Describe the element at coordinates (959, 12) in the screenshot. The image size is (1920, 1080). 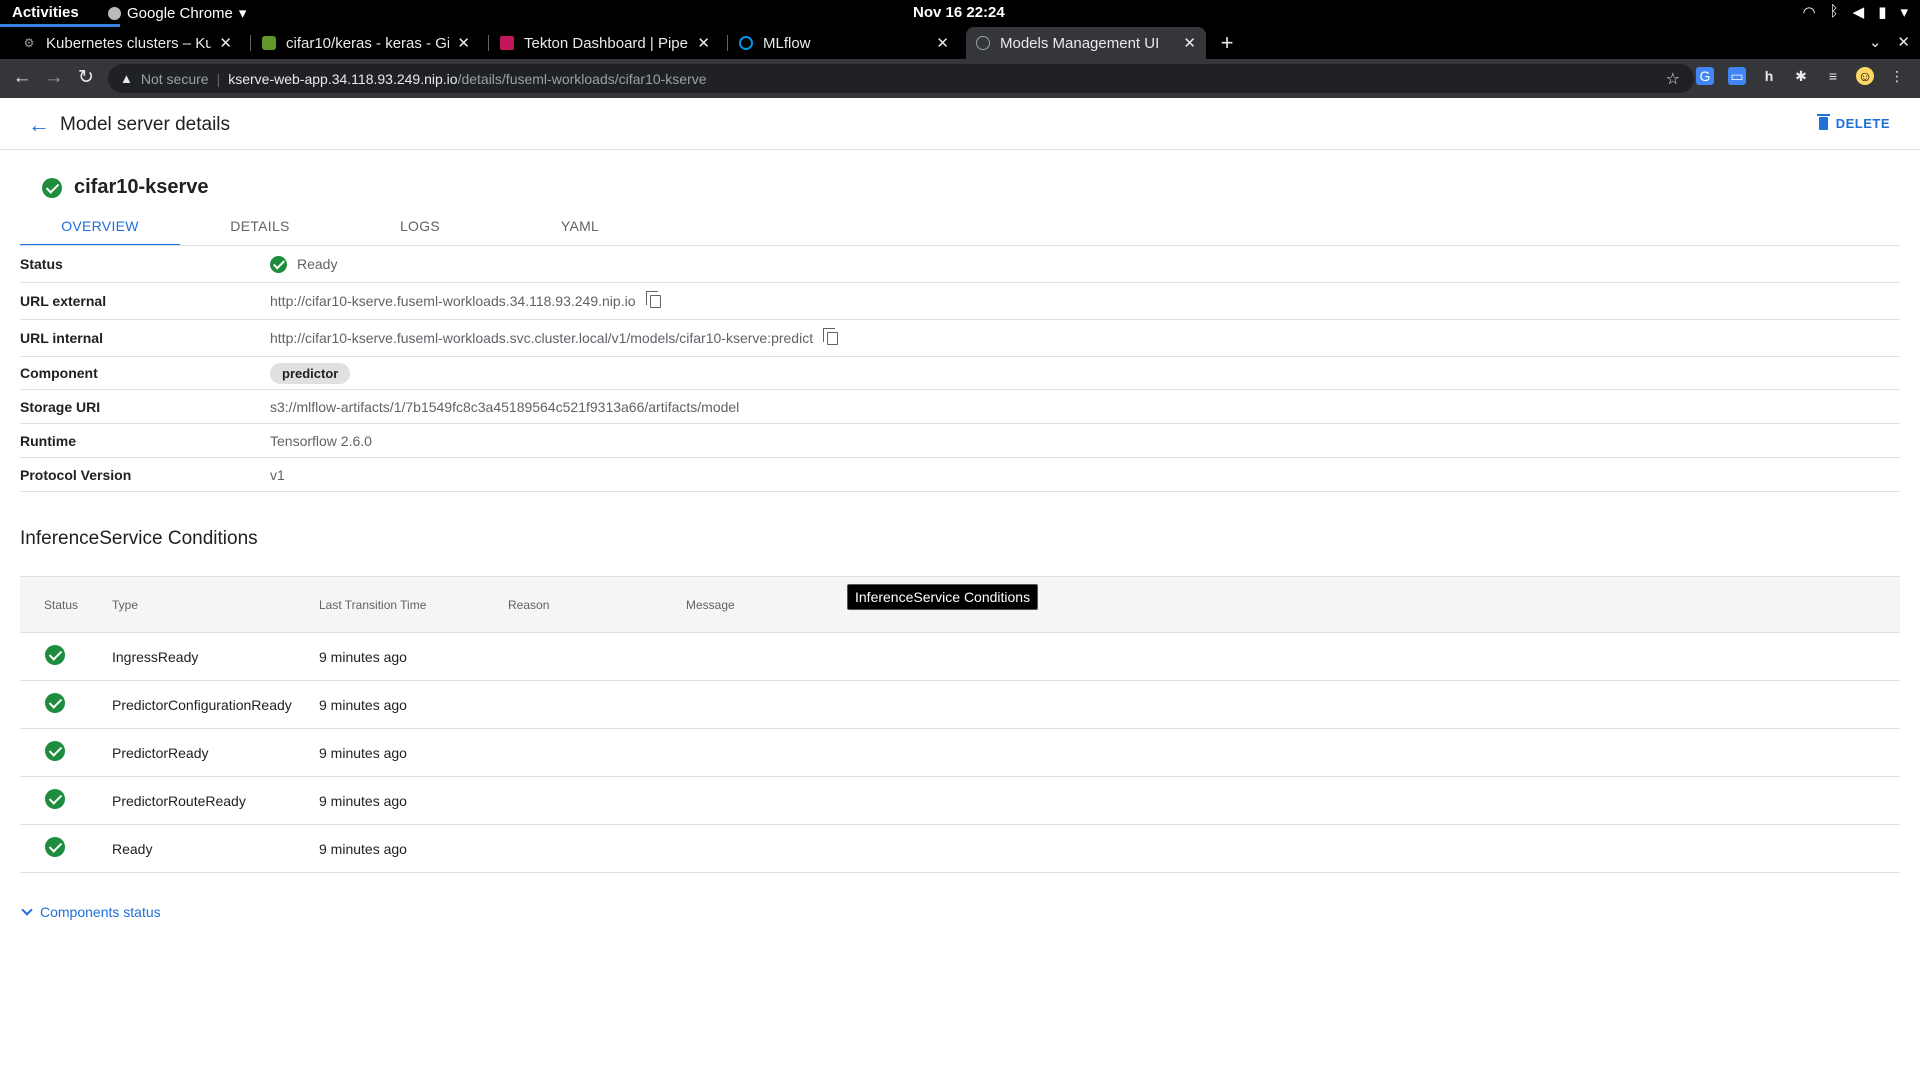
I see `system-clock: Nov 16 22:24` at that location.